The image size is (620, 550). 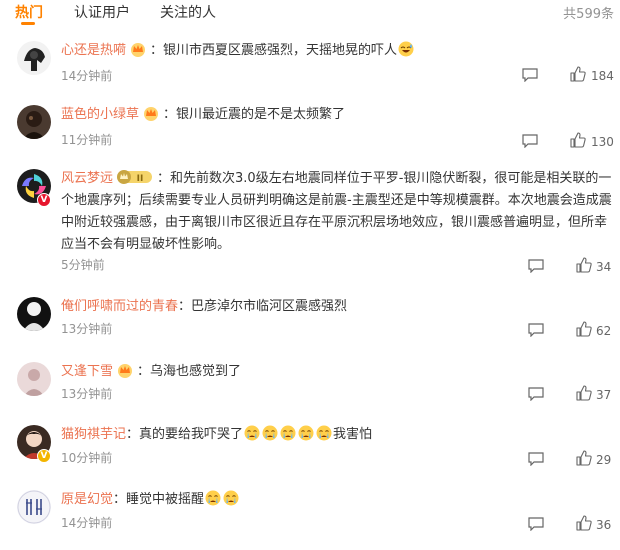 I want to click on username: 原是幻觉, so click(x=87, y=499).